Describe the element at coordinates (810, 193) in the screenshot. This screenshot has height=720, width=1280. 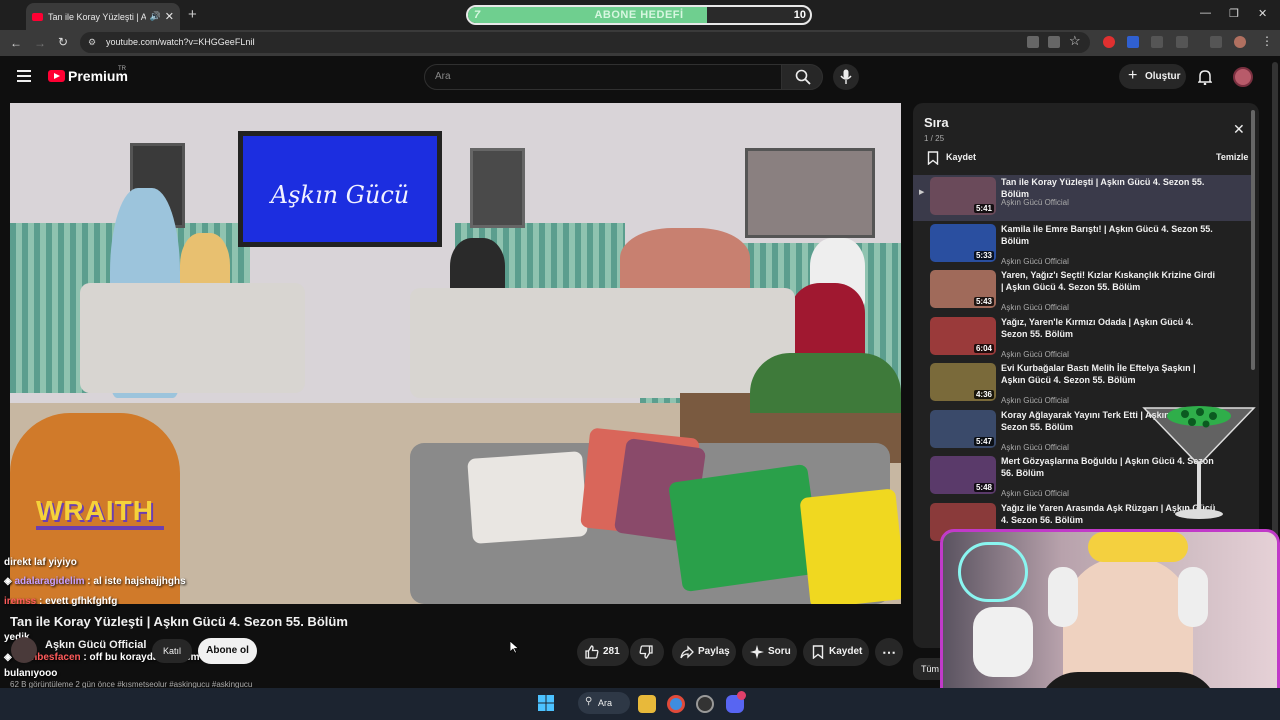
I see `scene-window-right` at that location.